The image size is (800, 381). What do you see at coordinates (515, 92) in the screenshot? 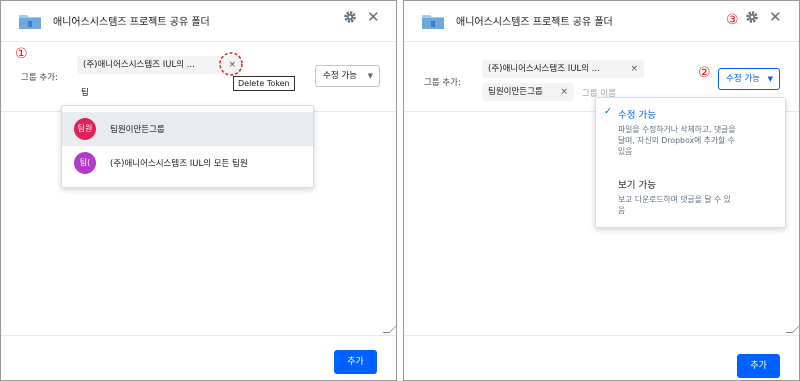
I see `token-label: 팀원이만든그룹` at bounding box center [515, 92].